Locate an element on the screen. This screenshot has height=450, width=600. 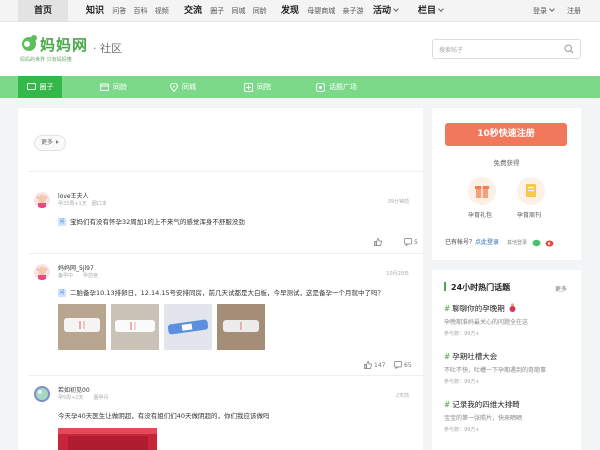
register-panel: 10秒快速注册 免费获得 孕育礼包 孕育周刊 已有帐号？点此登录 其他登录 is located at coordinates (506, 184).